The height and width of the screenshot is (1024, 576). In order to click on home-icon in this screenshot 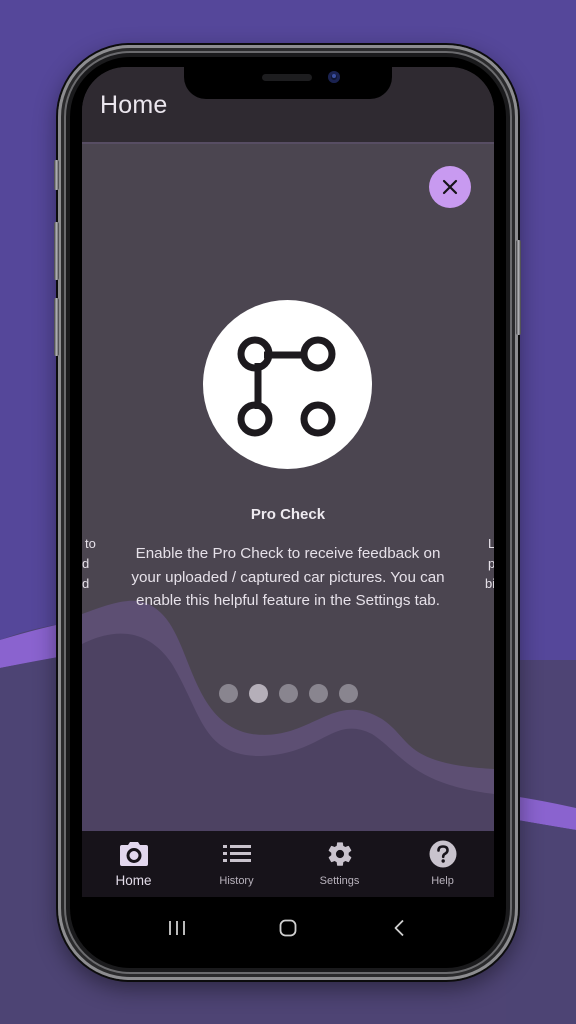, I will do `click(288, 928)`.